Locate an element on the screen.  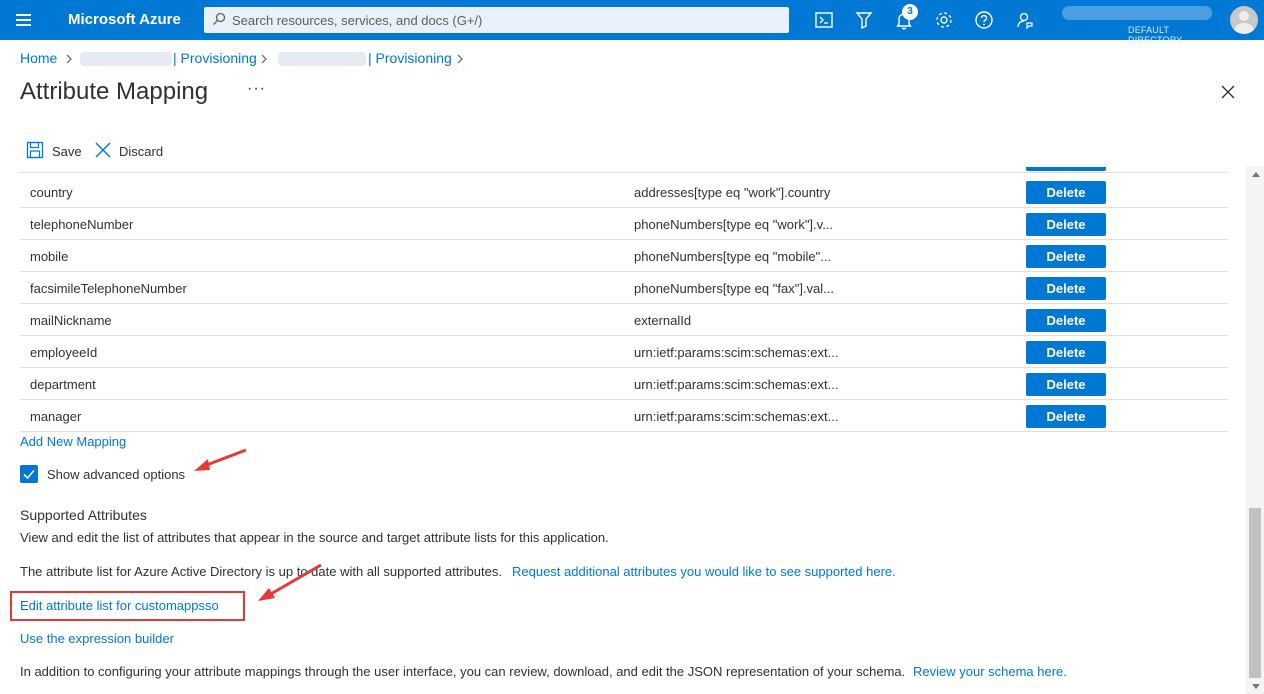
hamburger-icon is located at coordinates (24, 20).